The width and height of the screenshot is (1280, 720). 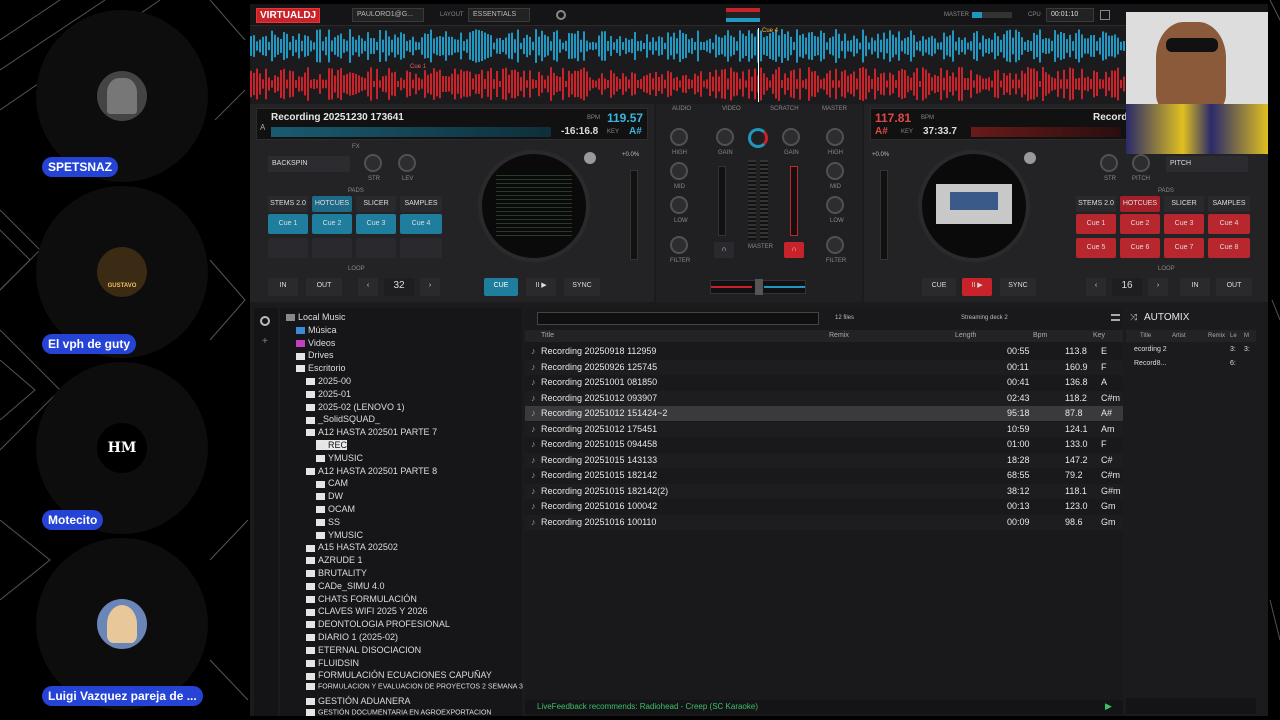 I want to click on table-row: ♪ Recording 20251012 151424~2 95:18 87.8 A#, so click(x=824, y=413).